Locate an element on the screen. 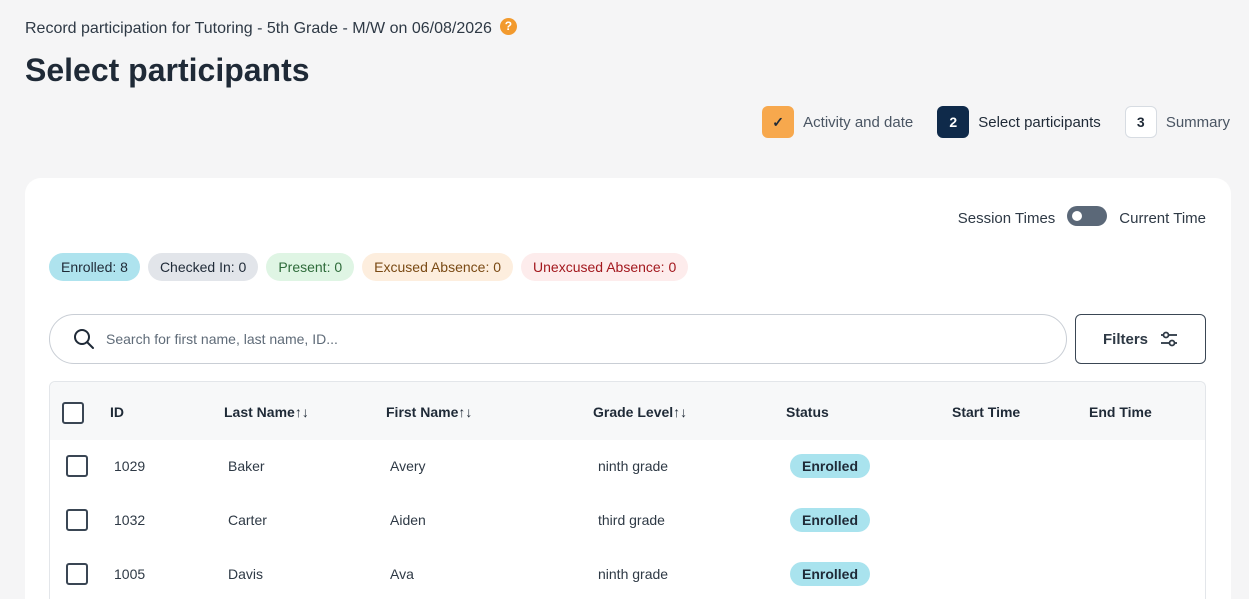 The width and height of the screenshot is (1249, 599). filters-label: Filters is located at coordinates (1125, 339).